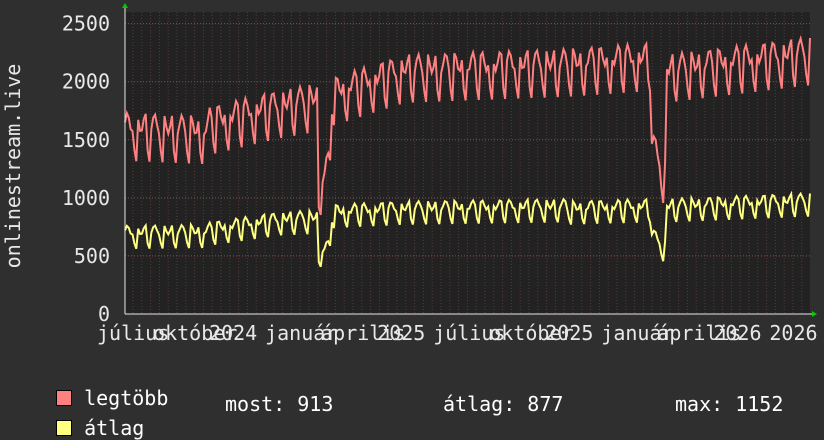 The height and width of the screenshot is (440, 824). Describe the element at coordinates (759, 404) in the screenshot. I see `stat-max-value: 1152` at that location.